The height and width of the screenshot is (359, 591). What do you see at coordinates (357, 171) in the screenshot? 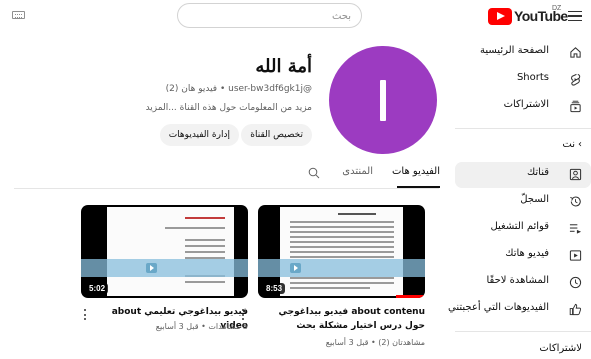
I see `tab-community: المنتدى` at bounding box center [357, 171].